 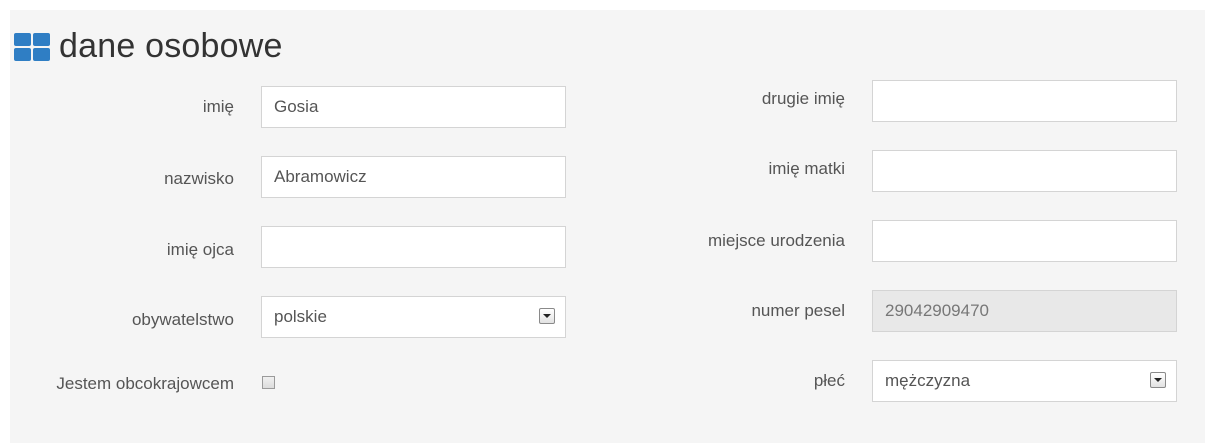 What do you see at coordinates (218, 106) in the screenshot?
I see `first-name-label: imię` at bounding box center [218, 106].